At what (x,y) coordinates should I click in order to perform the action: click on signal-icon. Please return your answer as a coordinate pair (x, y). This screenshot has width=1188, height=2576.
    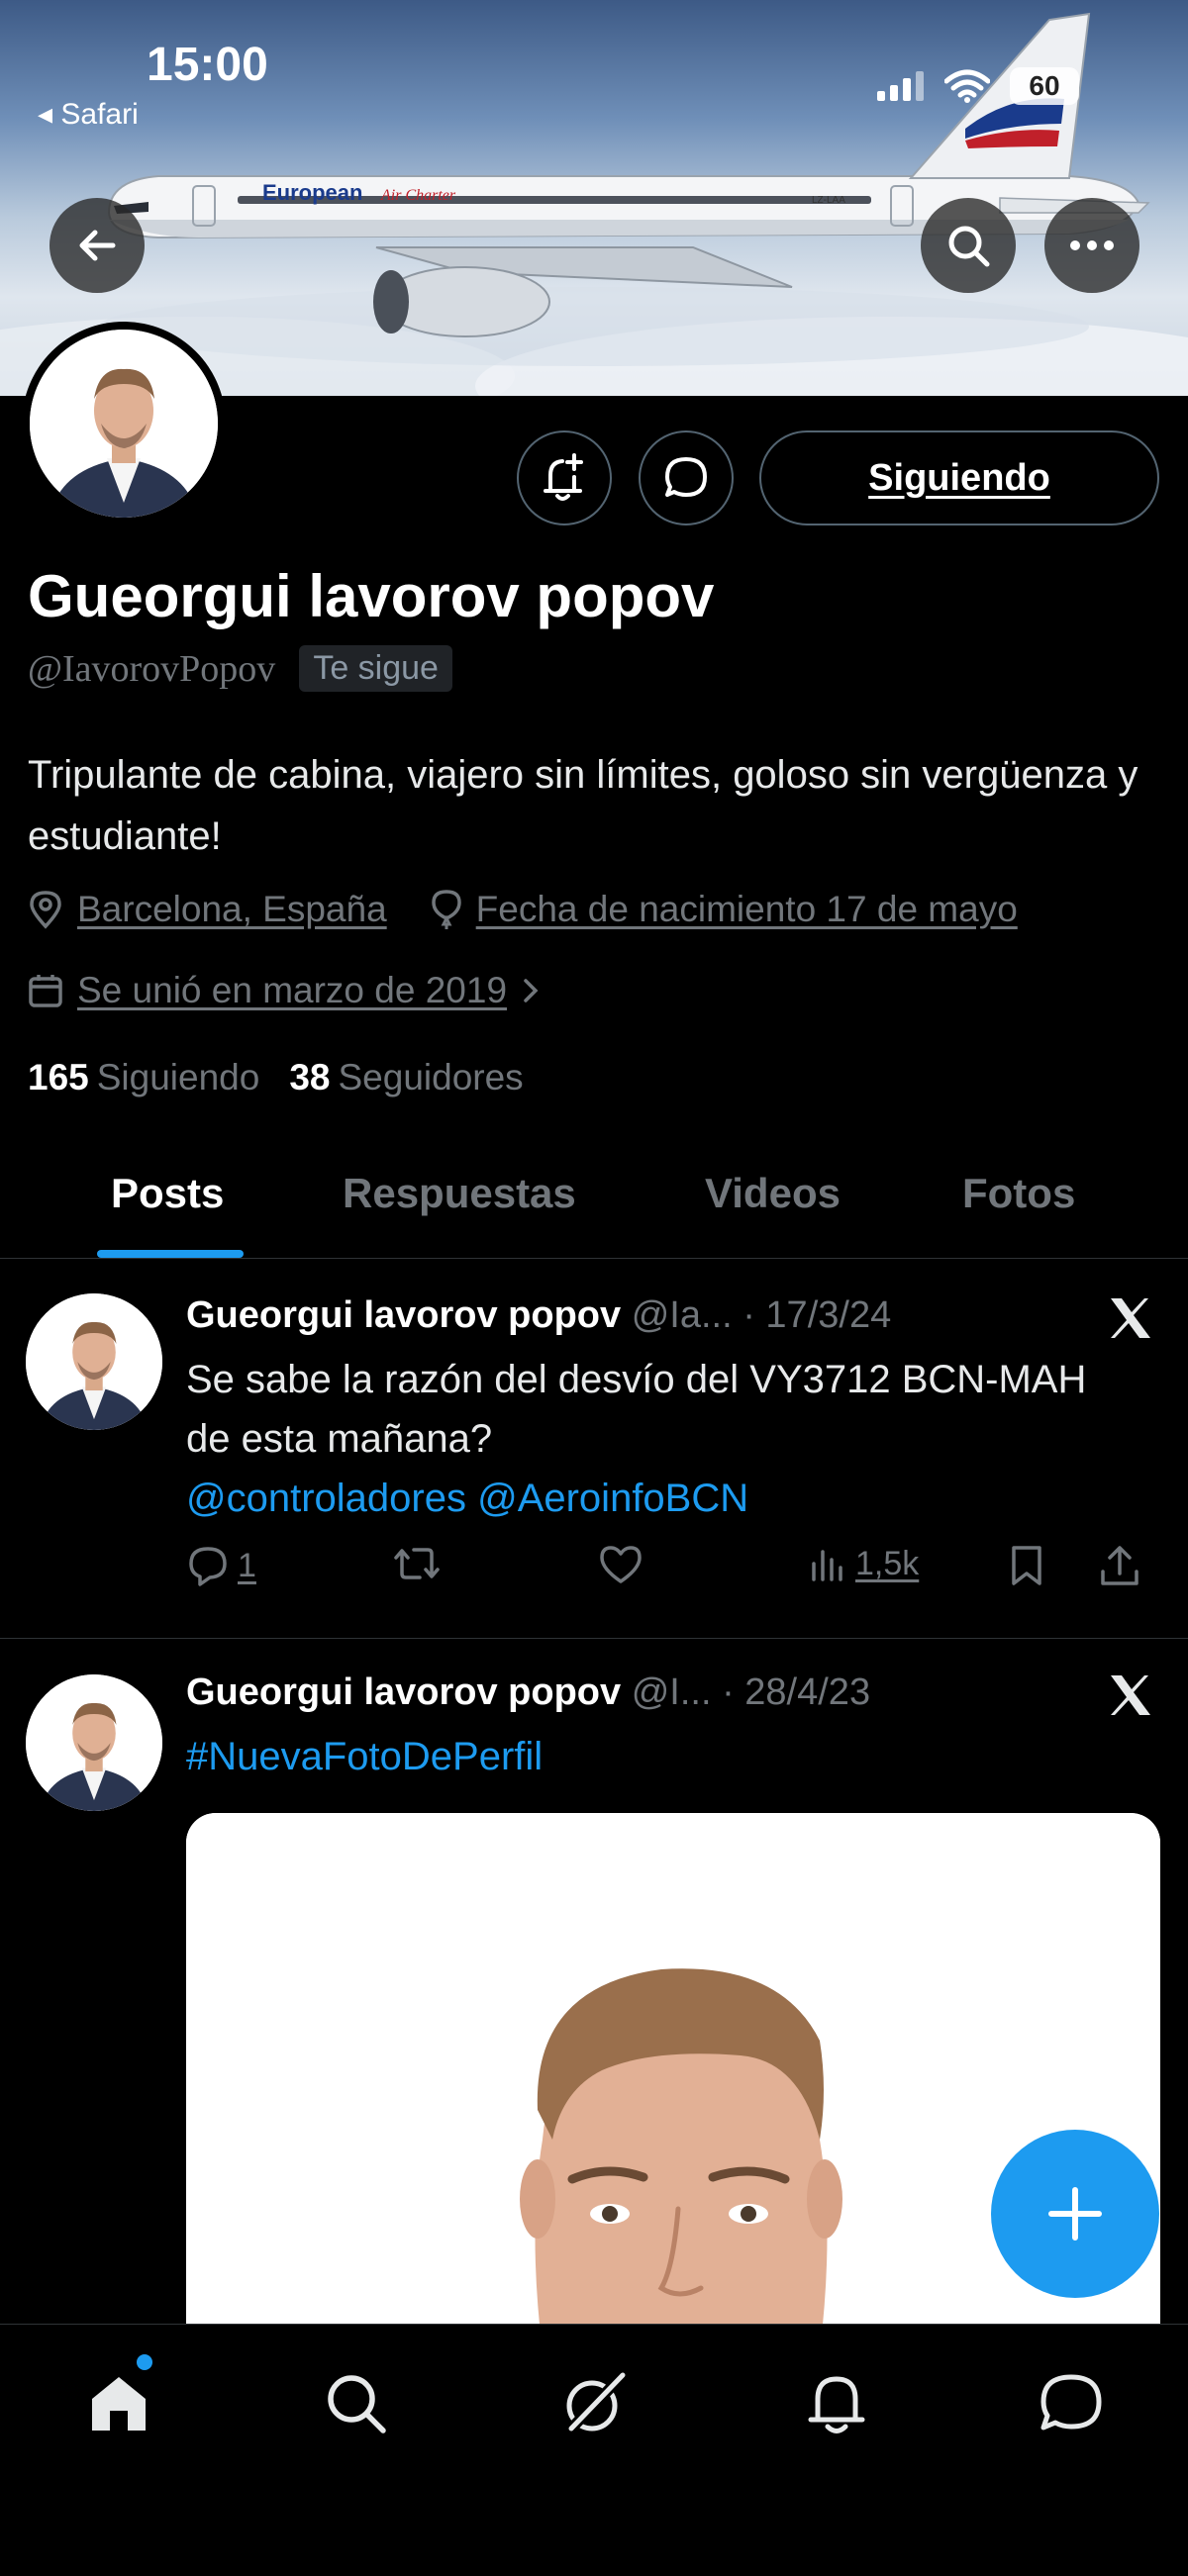
    Looking at the image, I should click on (901, 86).